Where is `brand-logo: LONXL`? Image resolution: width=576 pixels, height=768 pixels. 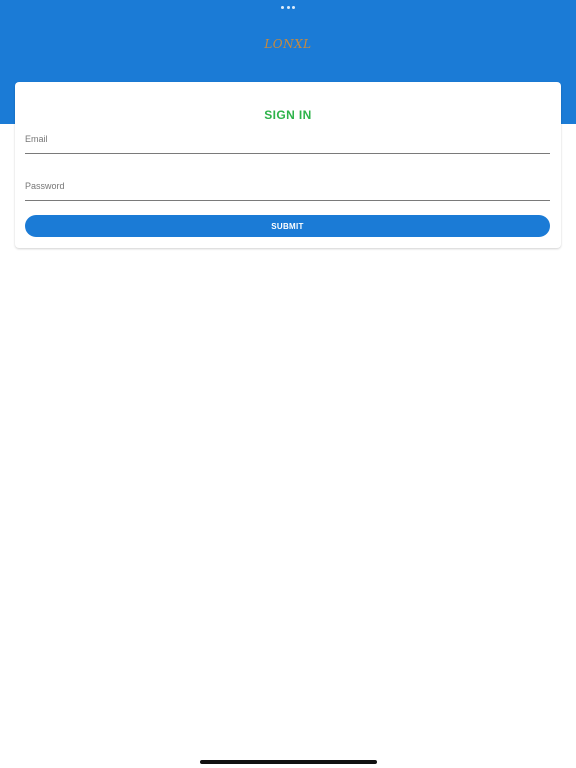
brand-logo: LONXL is located at coordinates (288, 44).